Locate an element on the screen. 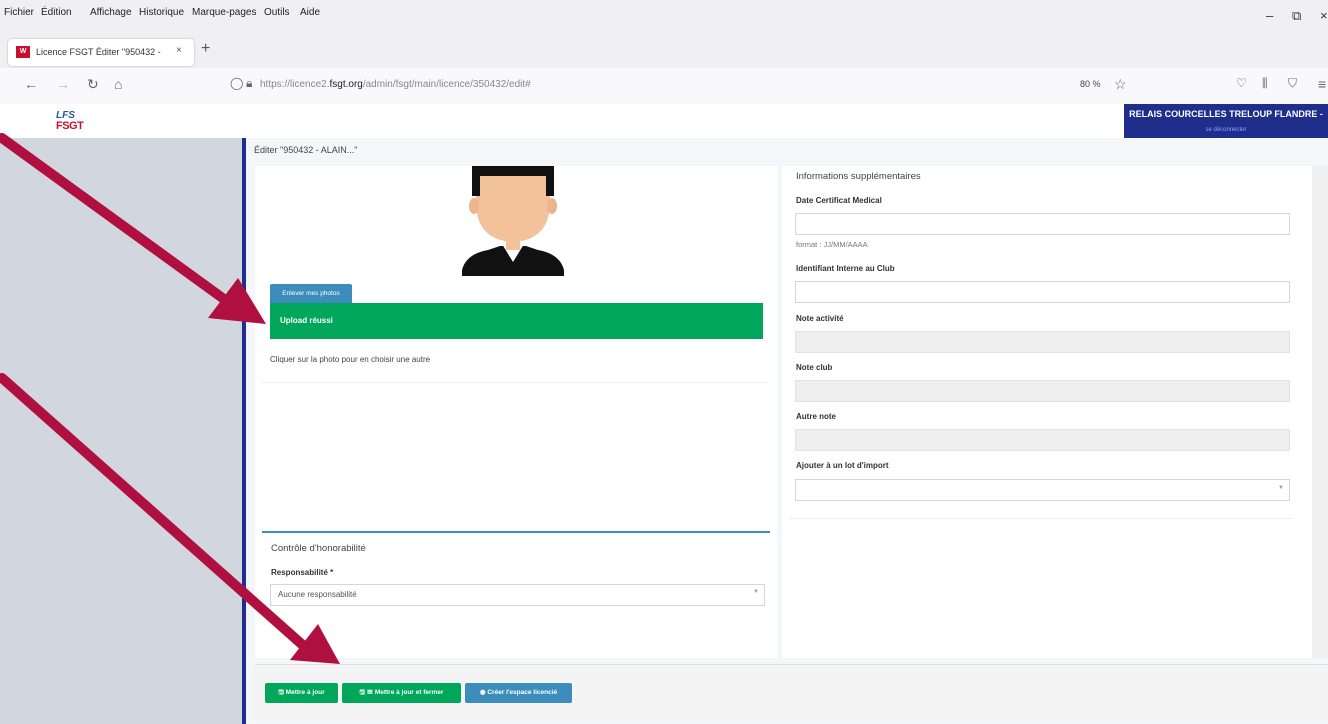 This screenshot has width=1328, height=724. fsgt-logo: LFS FSGT is located at coordinates (73, 121).